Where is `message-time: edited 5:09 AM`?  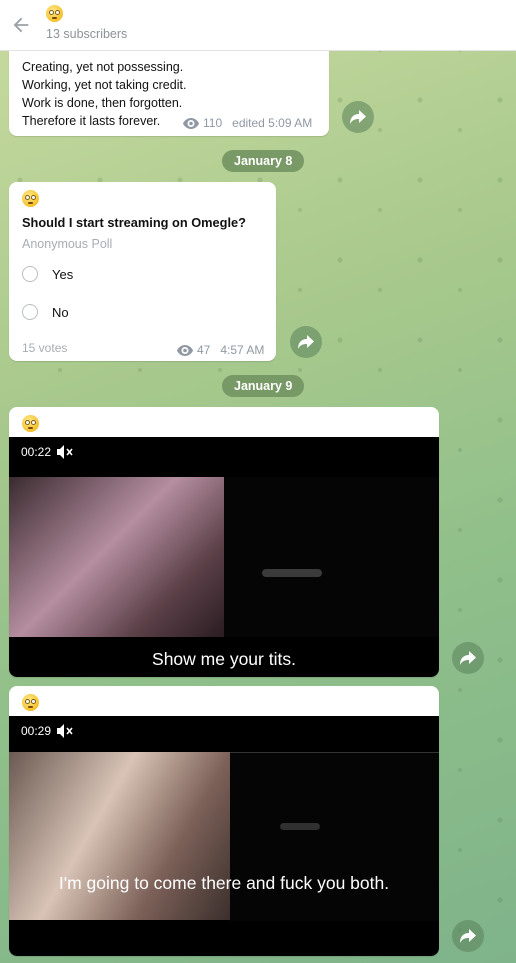 message-time: edited 5:09 AM is located at coordinates (272, 123).